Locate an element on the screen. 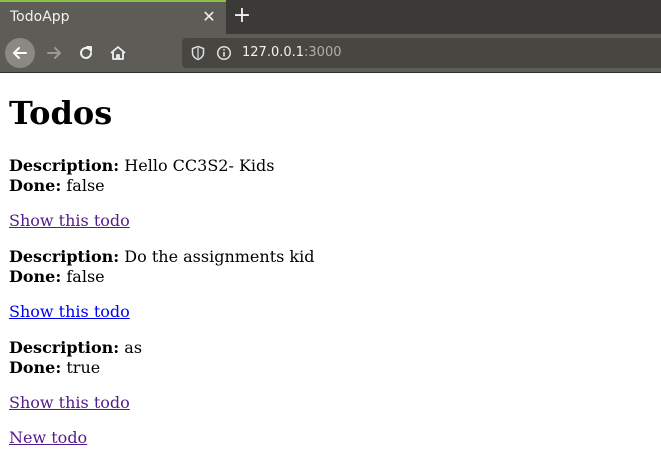  reload-icon is located at coordinates (86, 52).